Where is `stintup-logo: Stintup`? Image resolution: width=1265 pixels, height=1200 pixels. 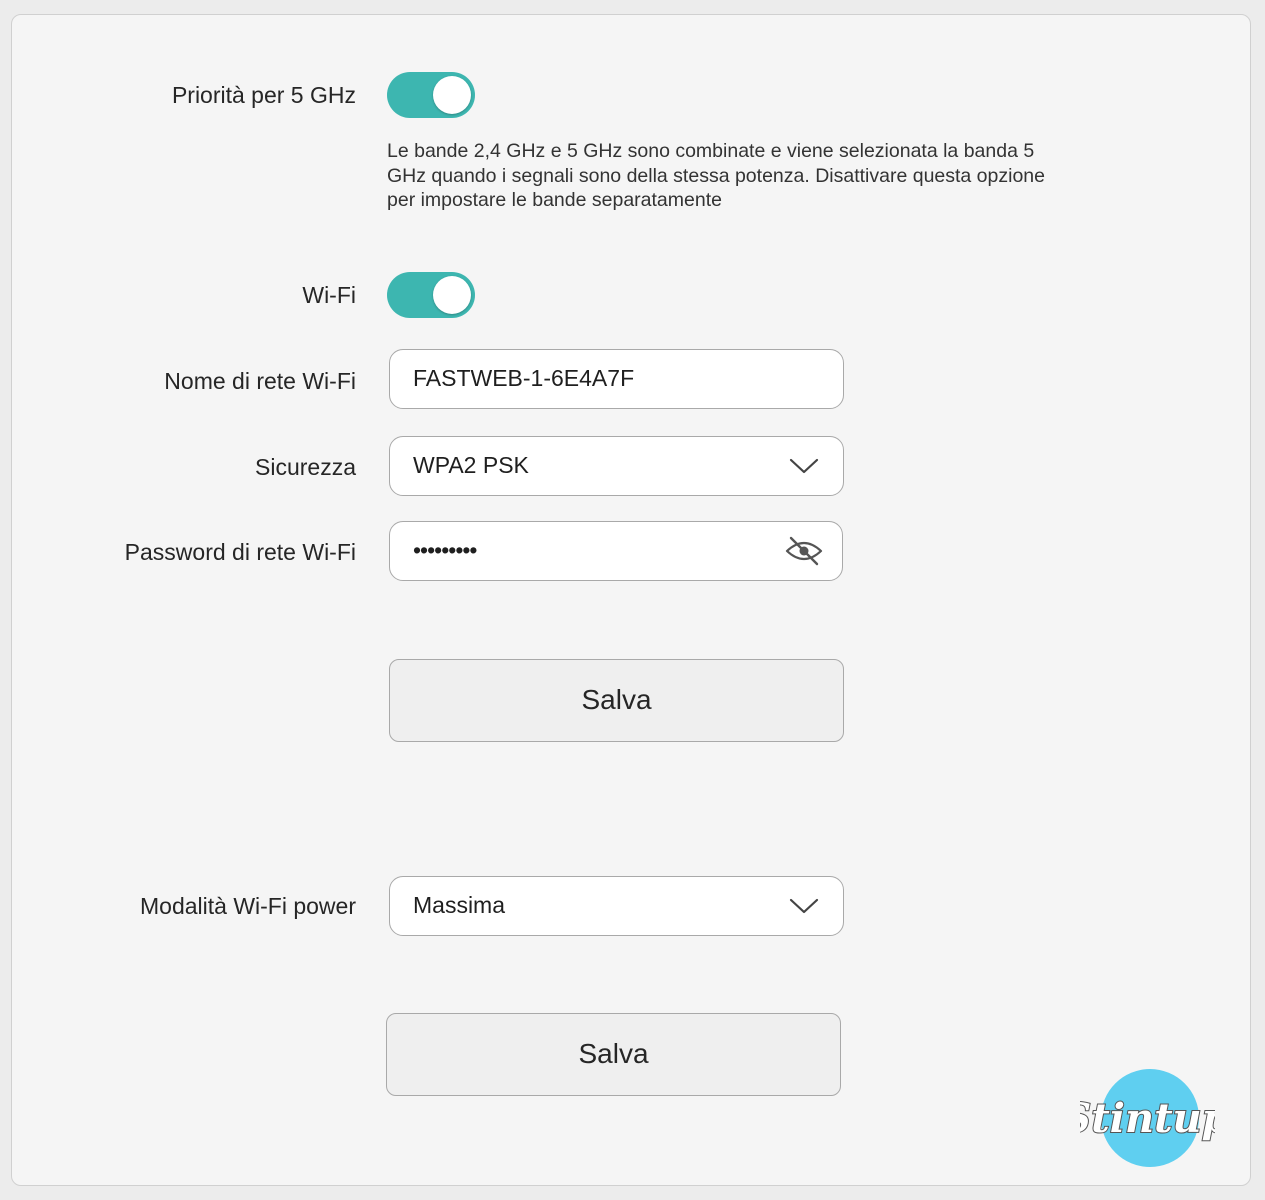
stintup-logo: Stintup is located at coordinates (1147, 1118).